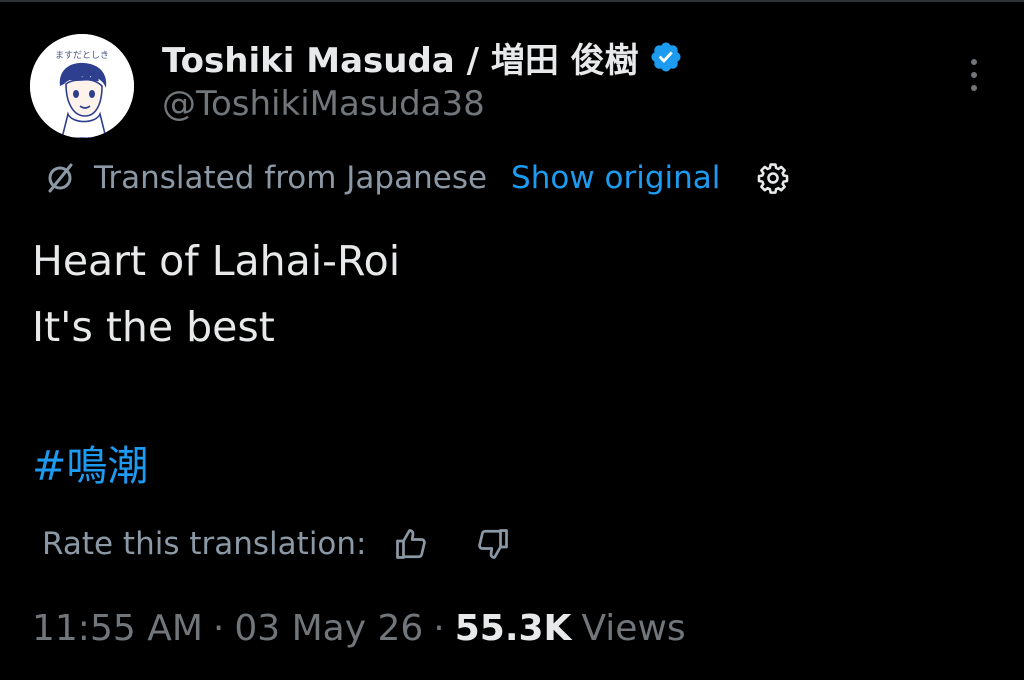 This screenshot has width=1024, height=680. I want to click on rate-translation-row: Rate this translation:, so click(276, 544).